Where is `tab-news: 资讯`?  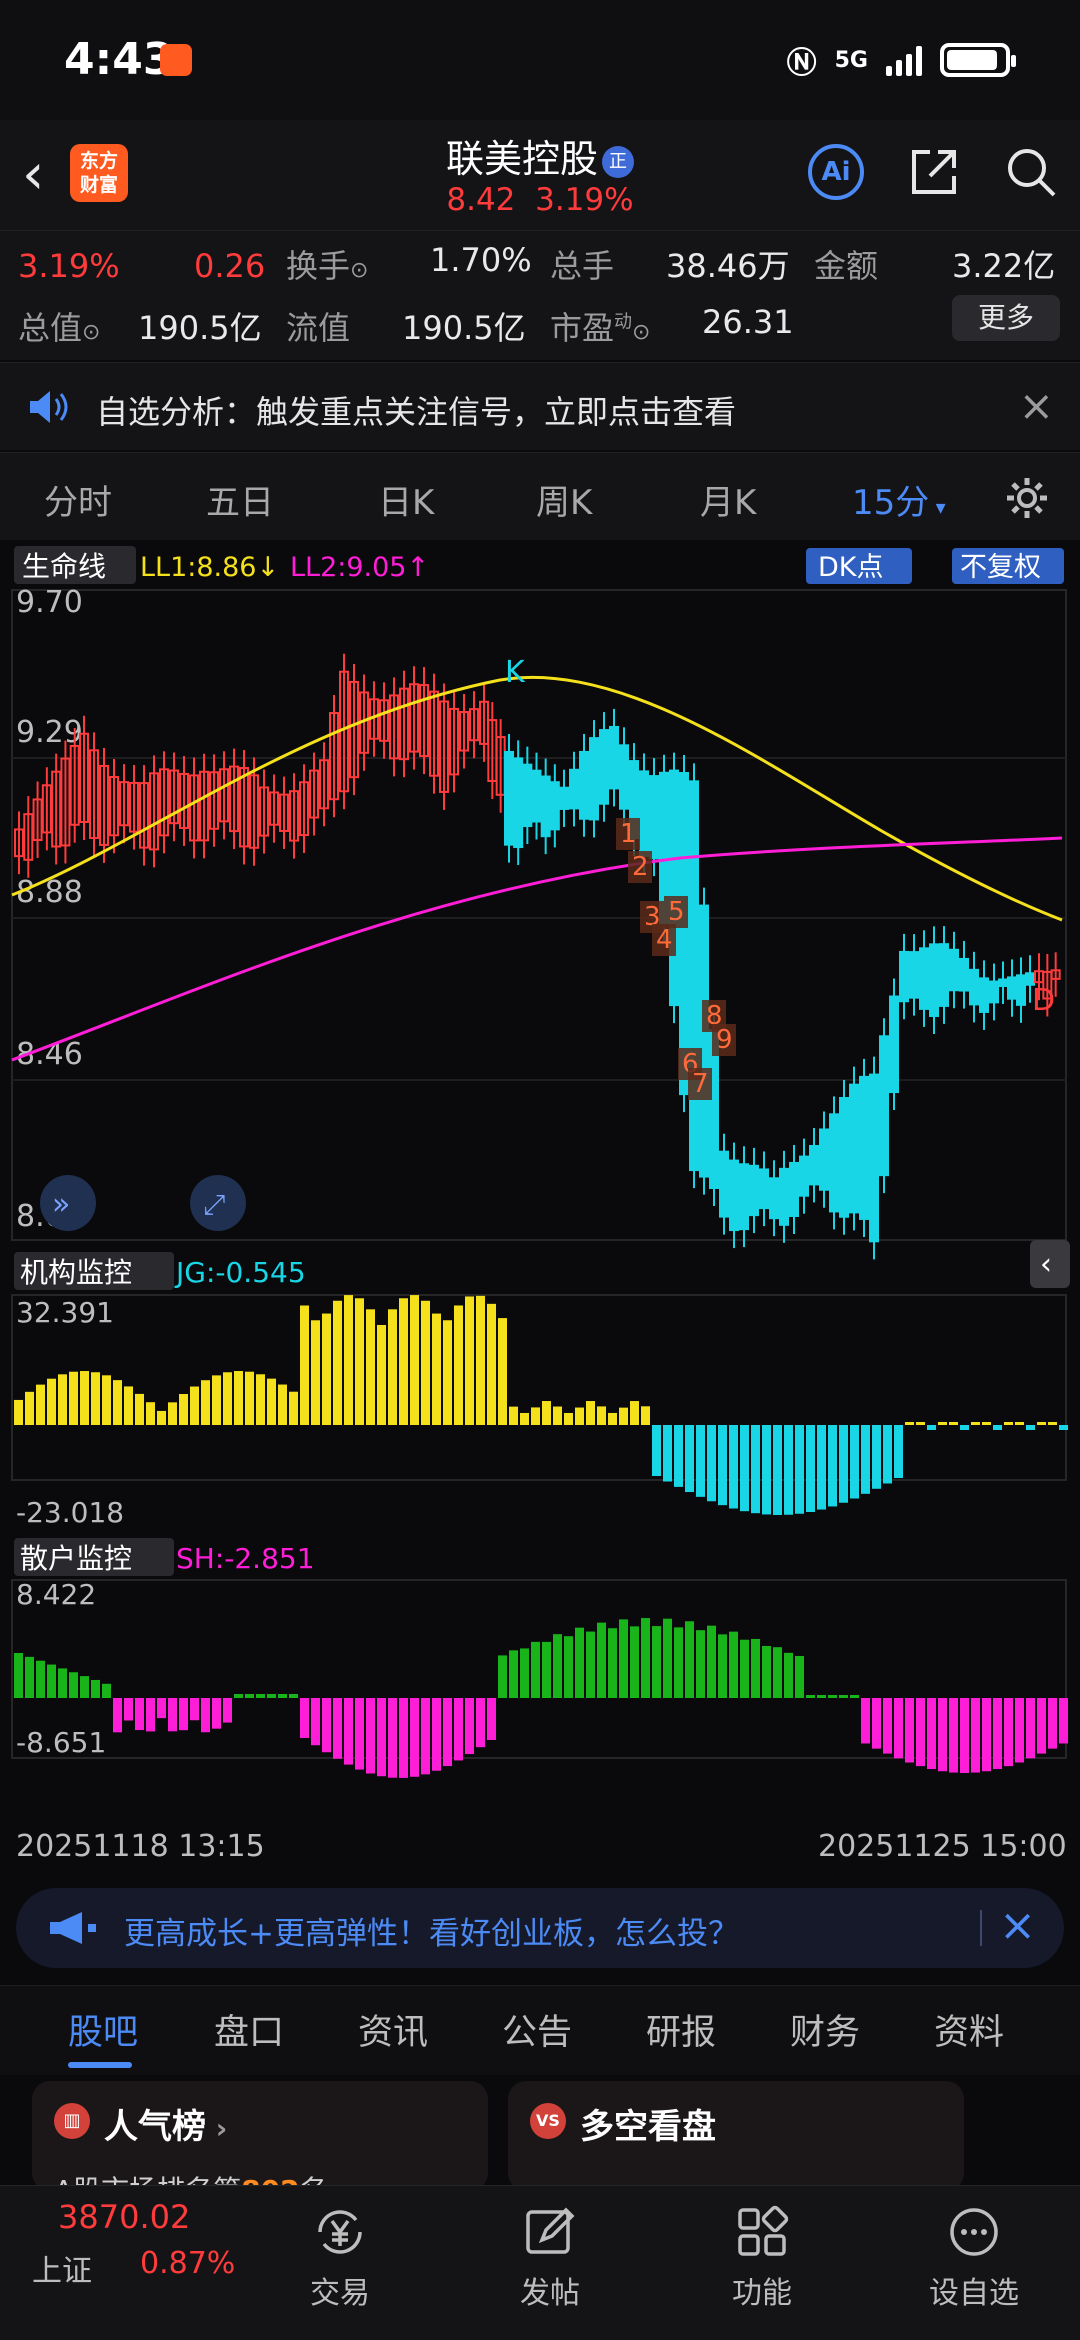
tab-news: 资讯 is located at coordinates (393, 2029).